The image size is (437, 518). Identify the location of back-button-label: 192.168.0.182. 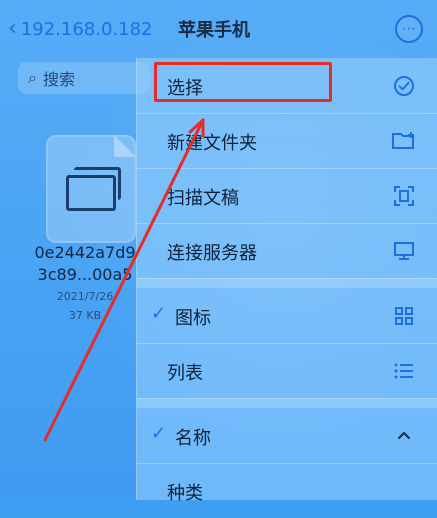
(86, 29).